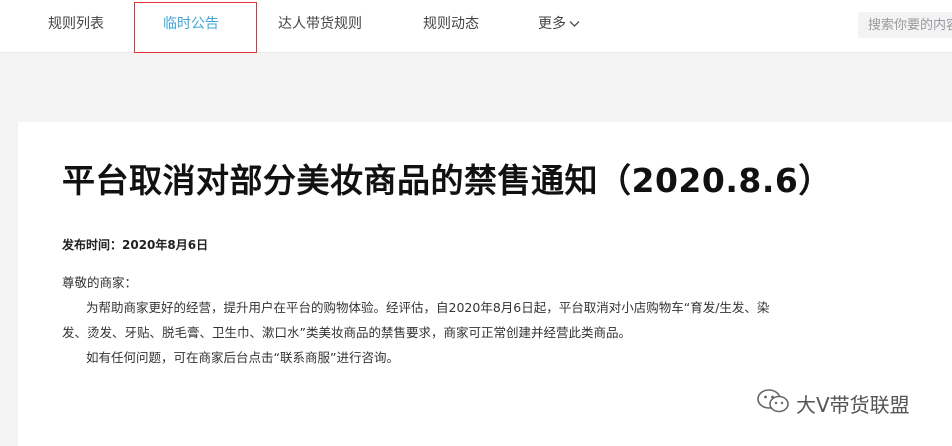 The height and width of the screenshot is (446, 952). What do you see at coordinates (195, 27) in the screenshot?
I see `active-tab-highlight` at bounding box center [195, 27].